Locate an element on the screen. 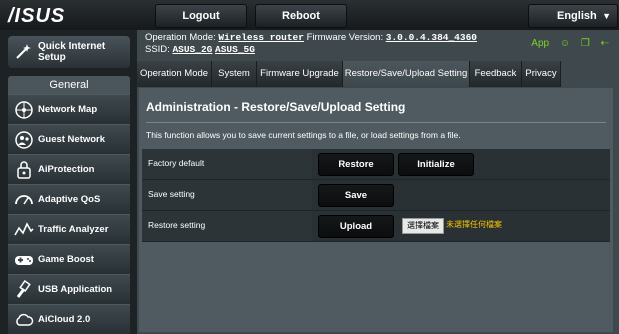 The width and height of the screenshot is (619, 334). sidebar-item-adaptive-qos: Adaptive QoS is located at coordinates (69, 199).